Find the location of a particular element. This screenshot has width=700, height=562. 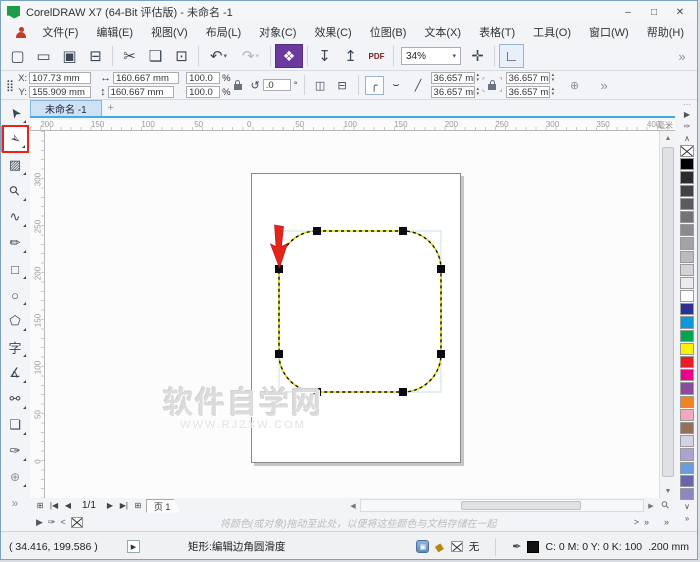

status-expand-button: ▶ is located at coordinates (133, 546).